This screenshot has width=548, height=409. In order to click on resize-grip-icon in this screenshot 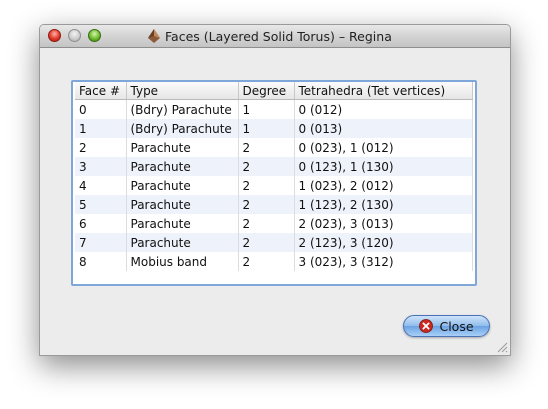, I will do `click(502, 347)`.